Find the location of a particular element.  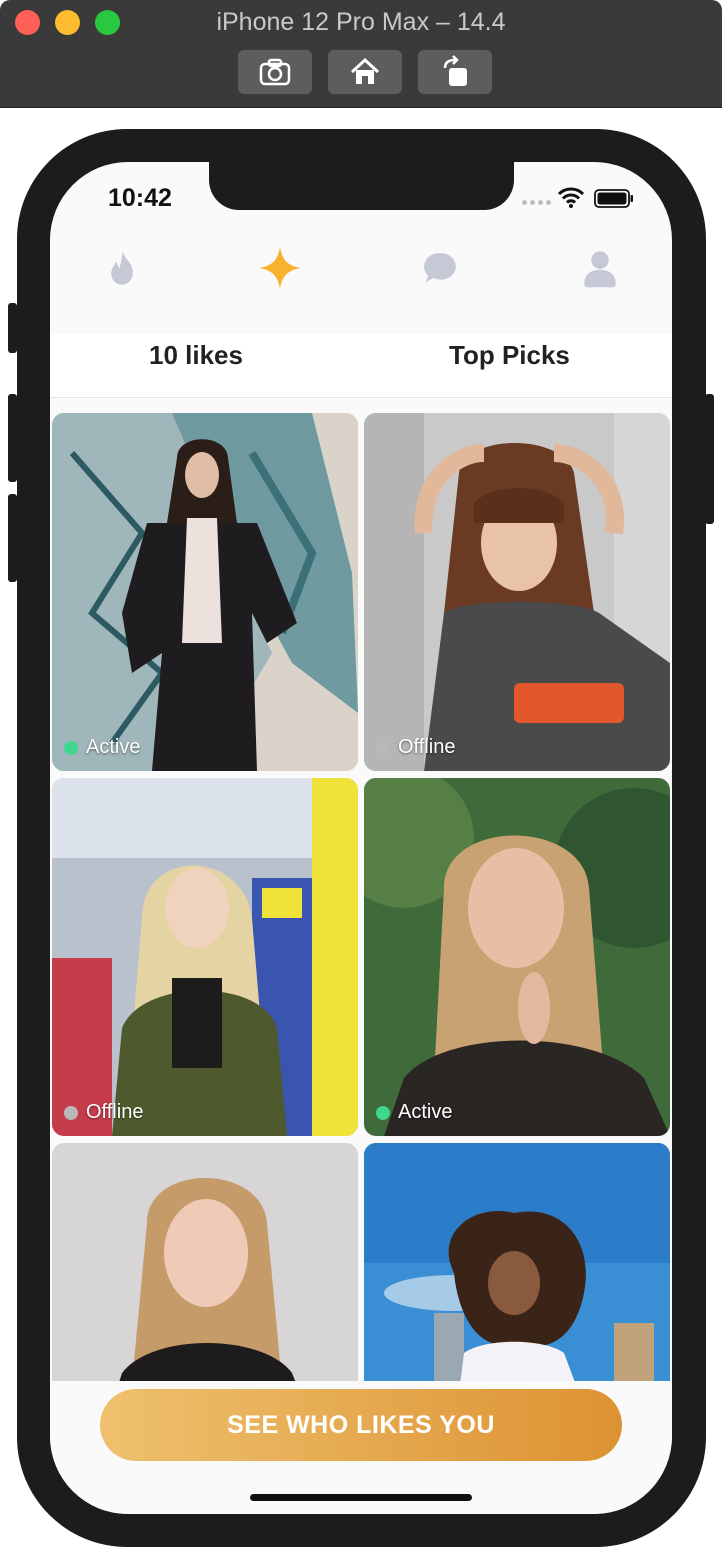

rotate-icon is located at coordinates (455, 70).